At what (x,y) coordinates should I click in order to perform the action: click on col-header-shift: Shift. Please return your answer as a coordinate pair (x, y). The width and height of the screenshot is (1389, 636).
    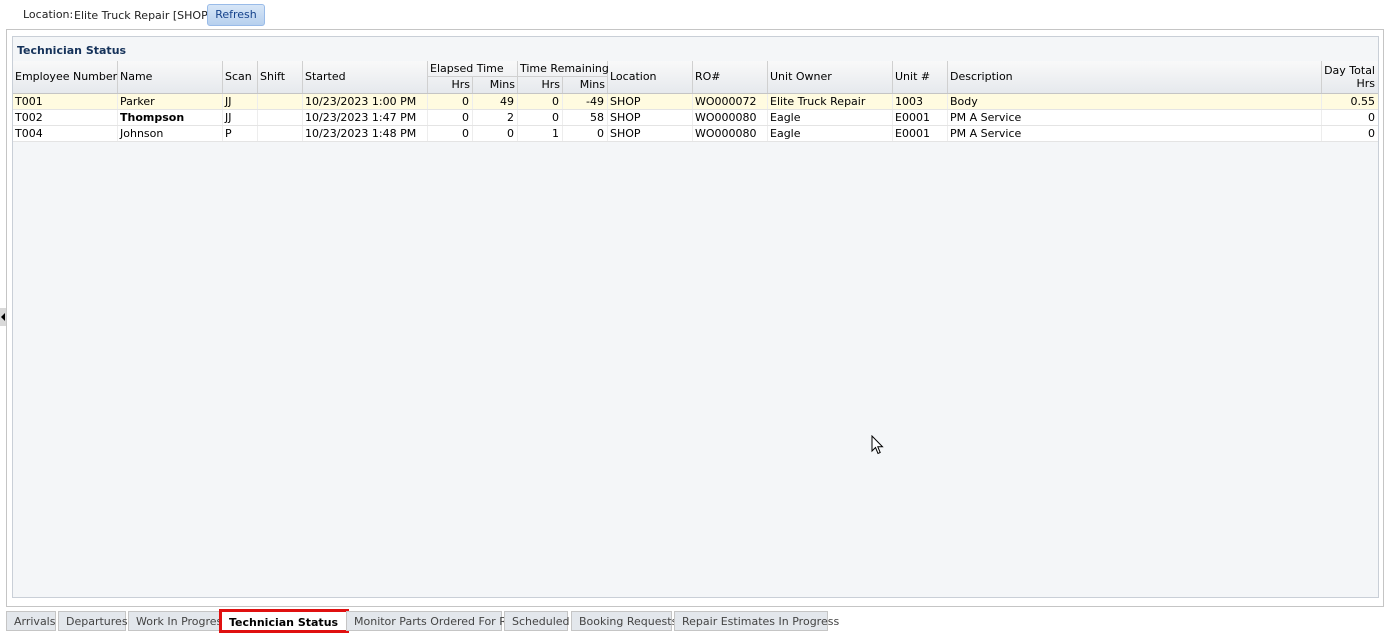
    Looking at the image, I should click on (280, 77).